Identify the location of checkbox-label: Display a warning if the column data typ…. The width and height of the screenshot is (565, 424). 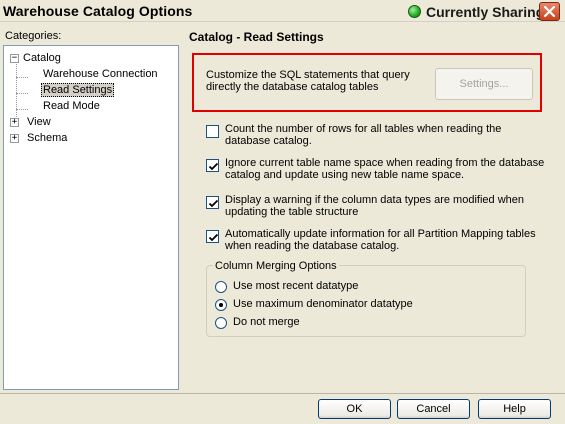
(374, 206).